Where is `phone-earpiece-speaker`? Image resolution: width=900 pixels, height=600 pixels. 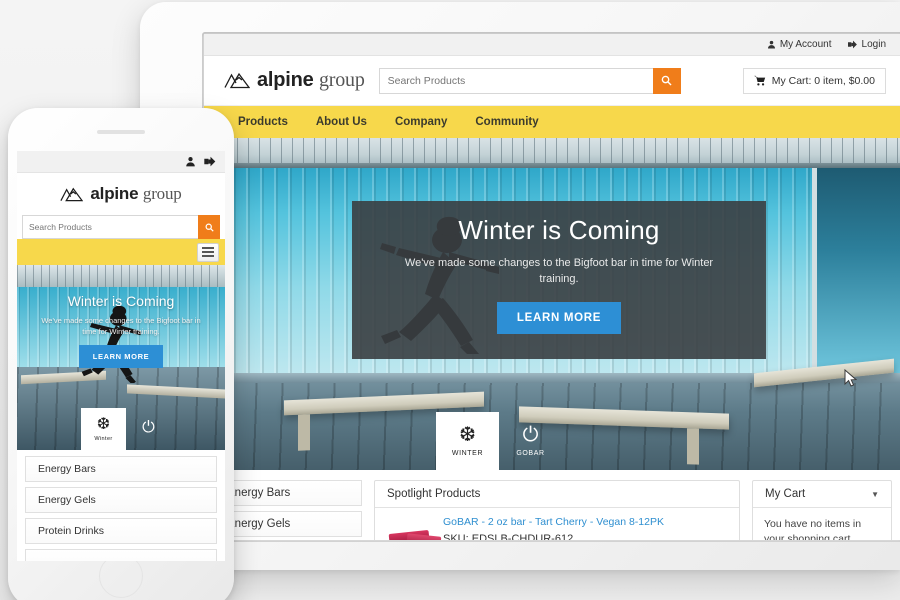
phone-earpiece-speaker is located at coordinates (121, 132).